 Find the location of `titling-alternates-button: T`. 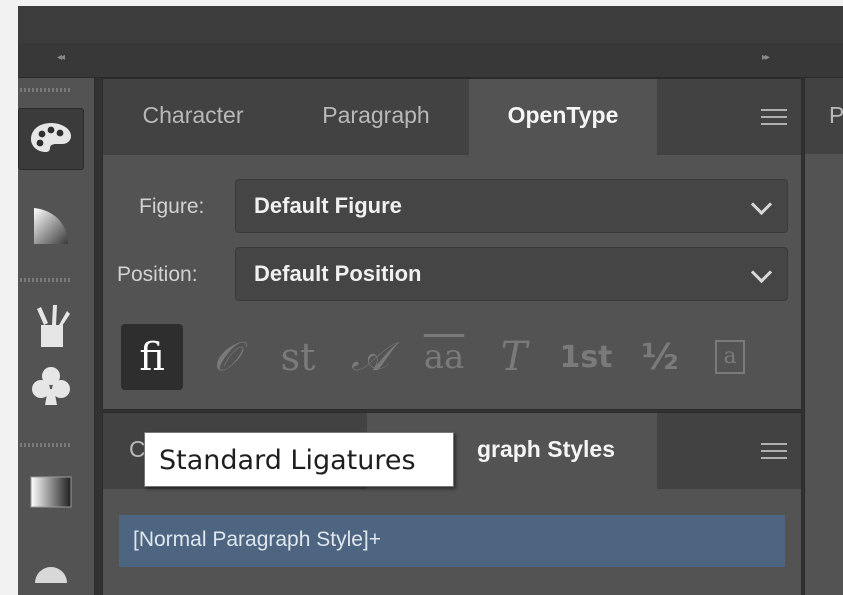

titling-alternates-button: T is located at coordinates (514, 357).